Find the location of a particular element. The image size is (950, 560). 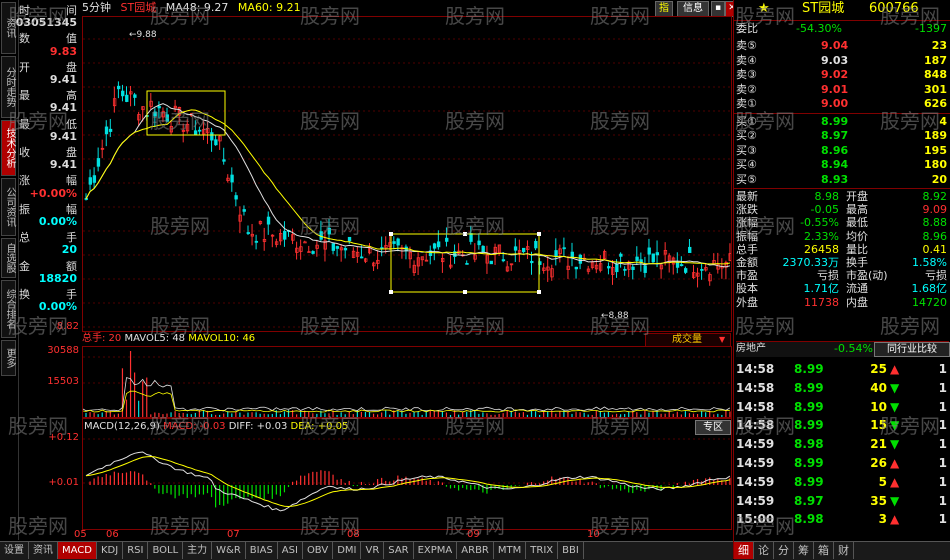

left-tab: 分时走势 is located at coordinates (8, 87).